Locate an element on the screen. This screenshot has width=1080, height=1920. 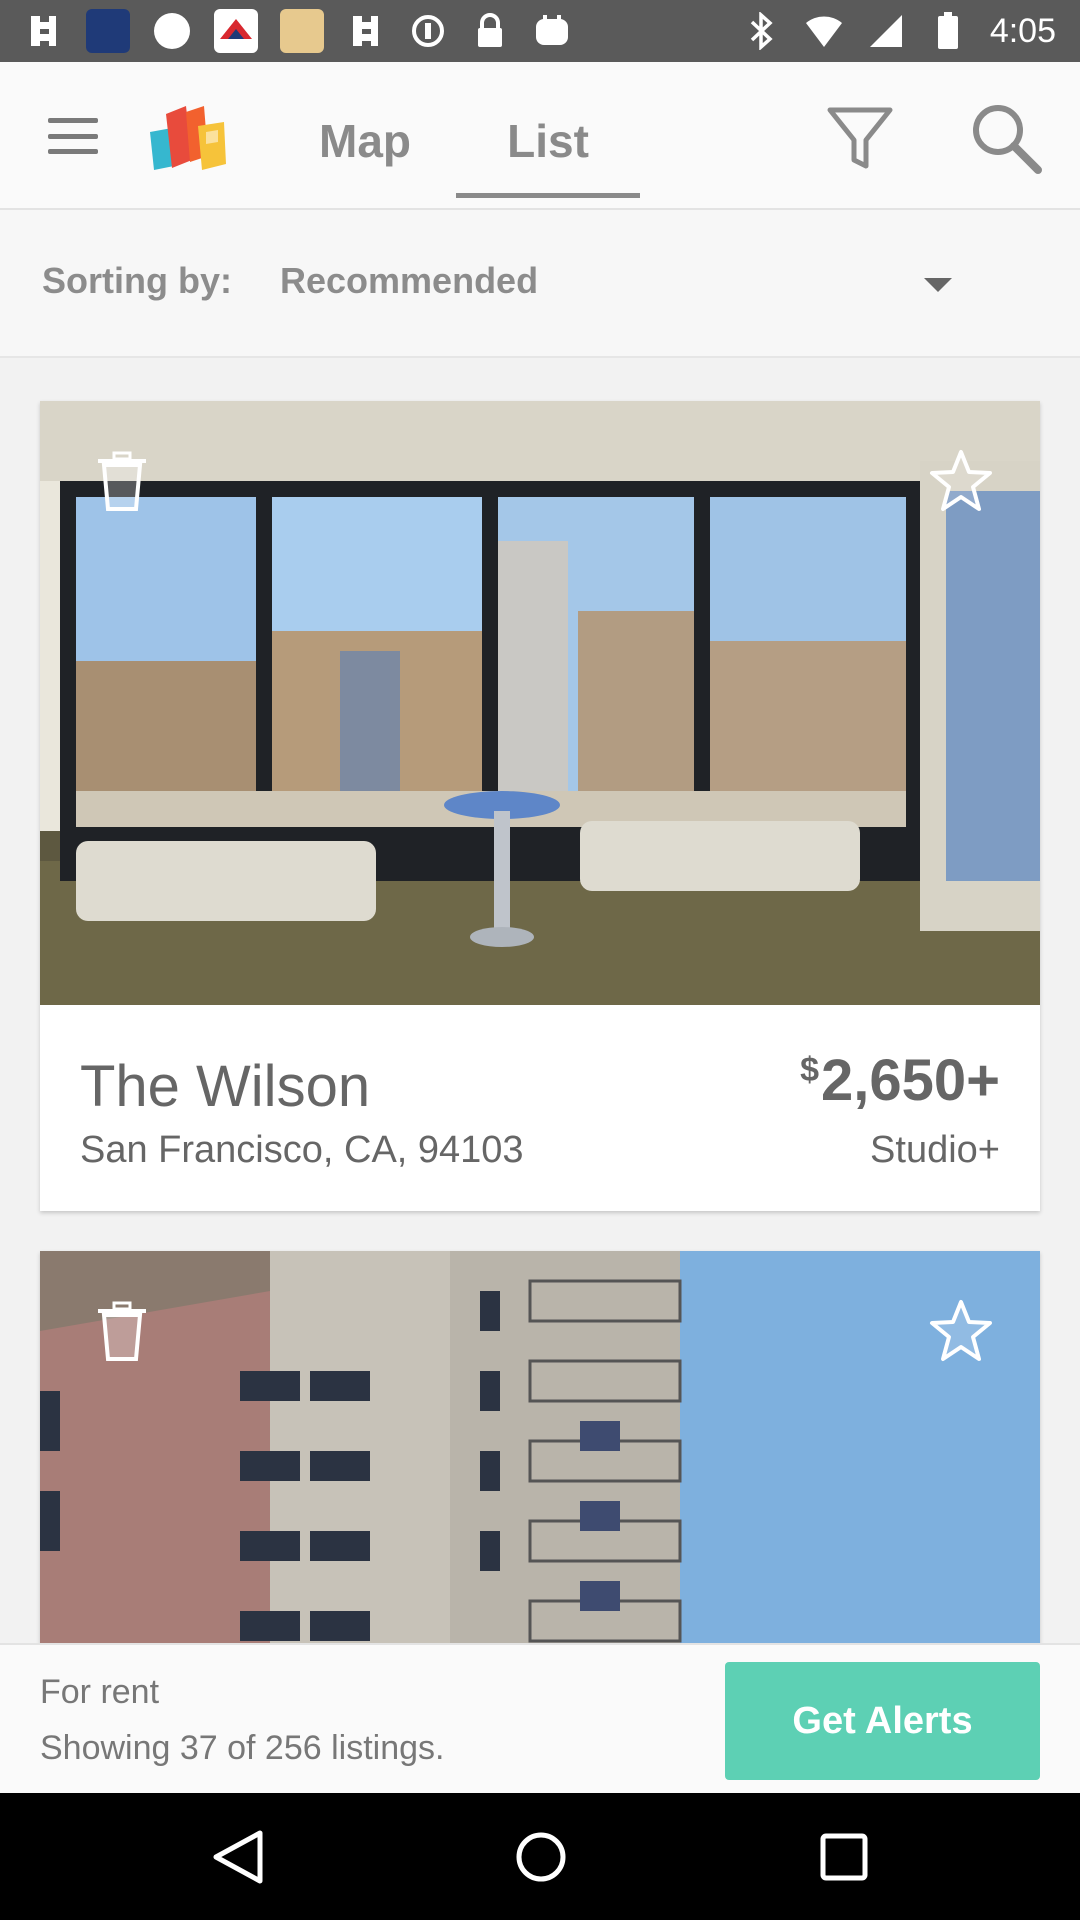
sort-select: Recommended is located at coordinates (409, 281).